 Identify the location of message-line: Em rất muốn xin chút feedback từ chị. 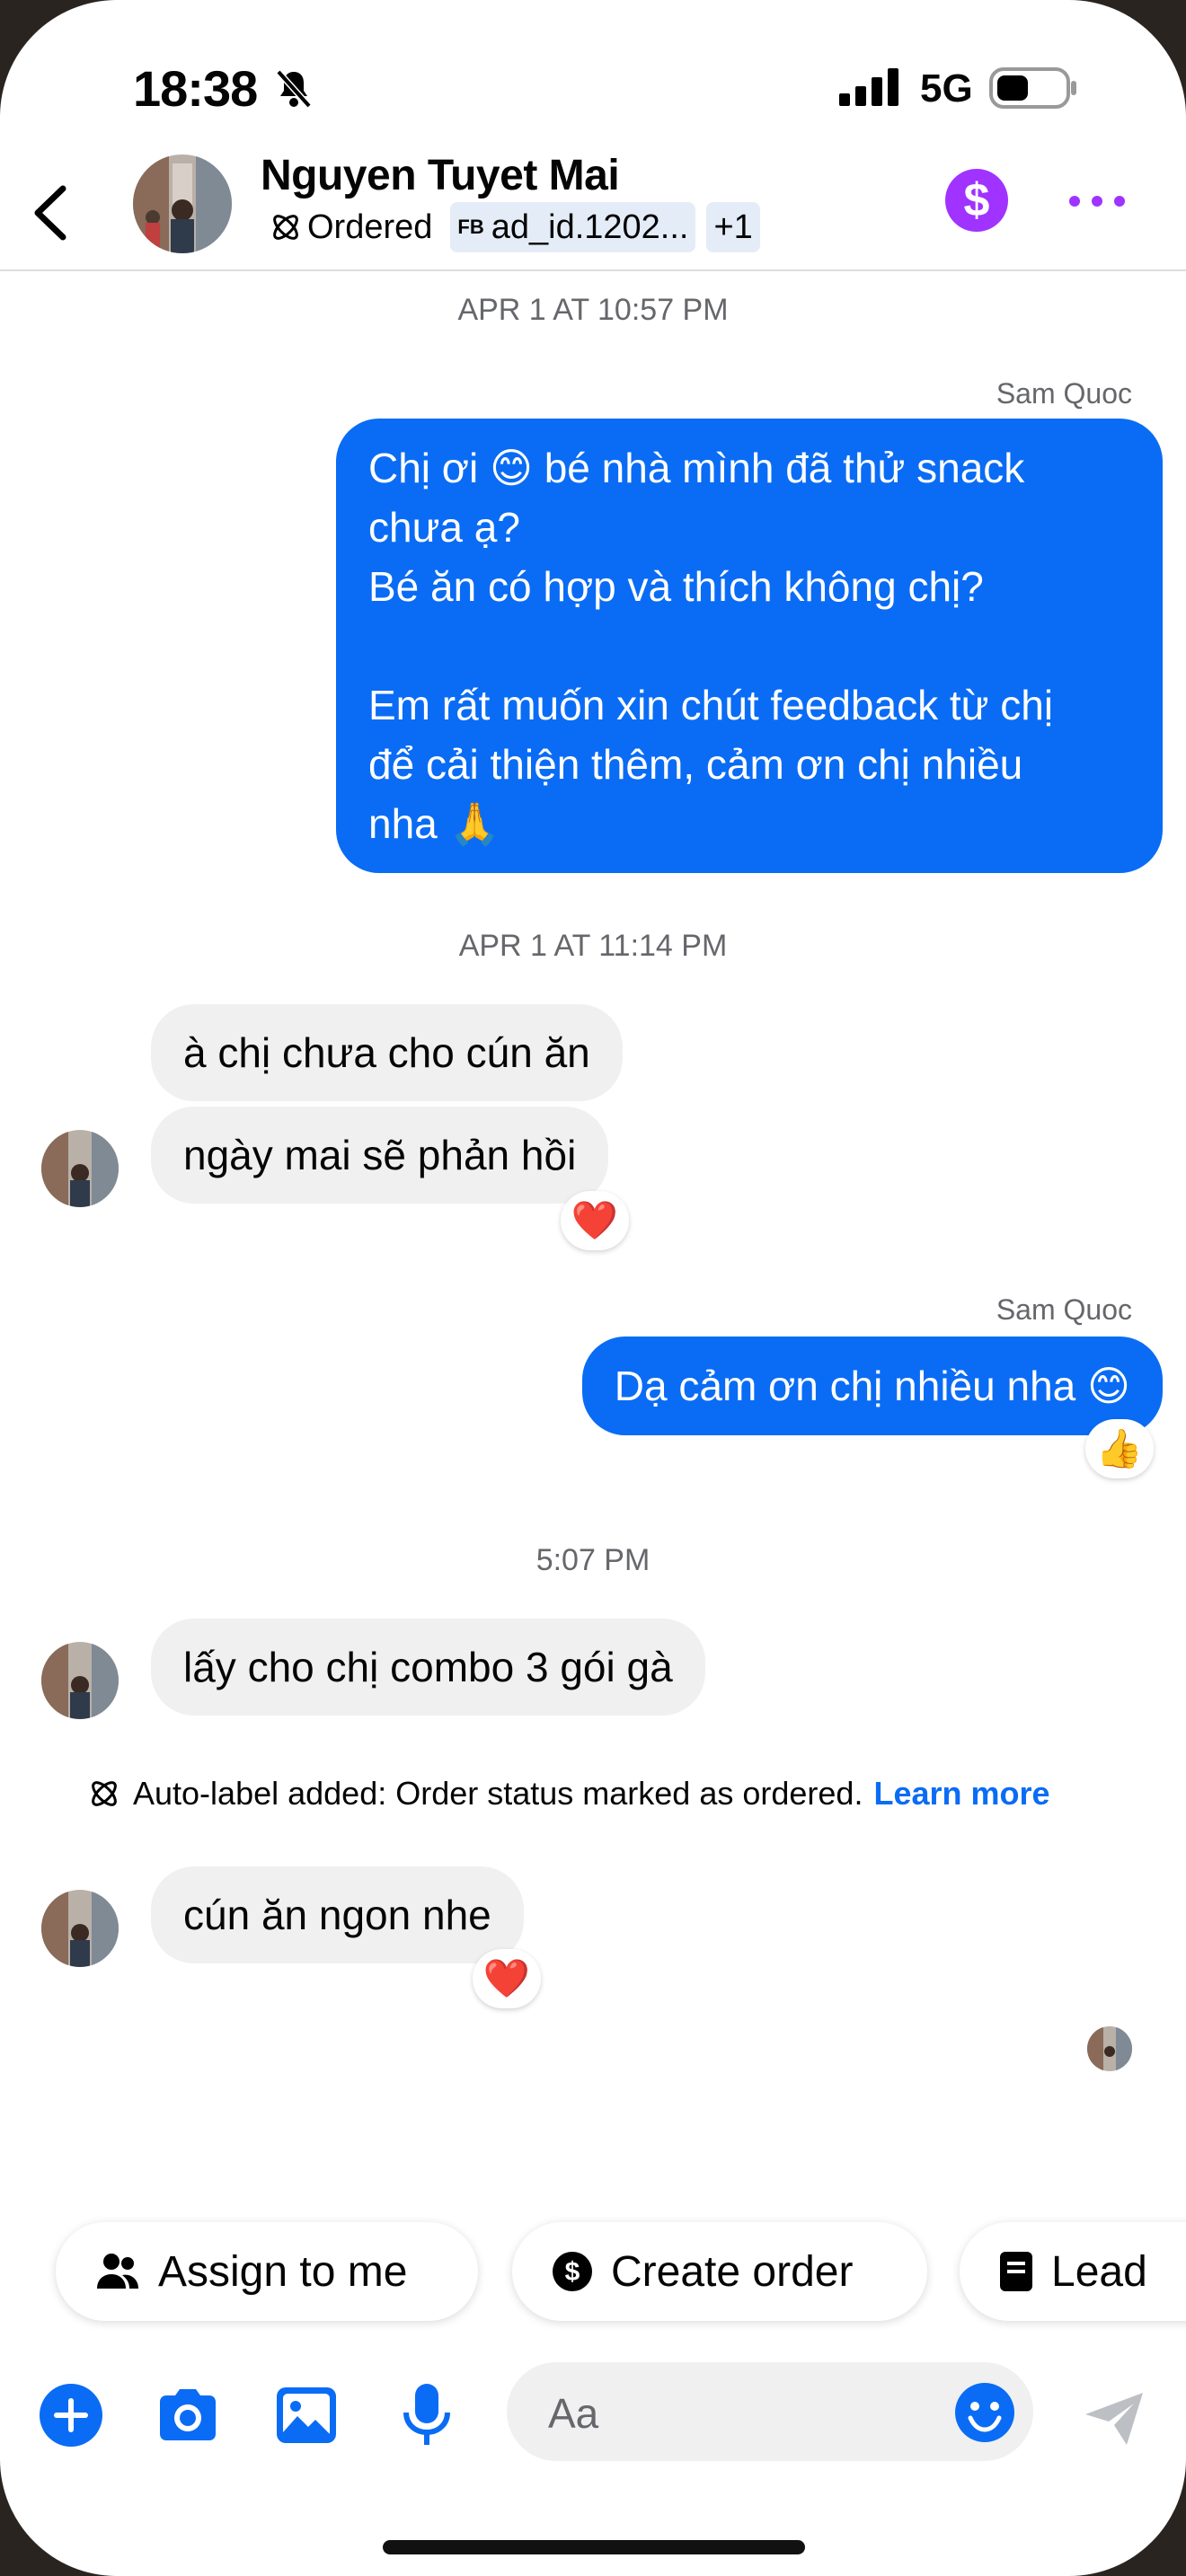
(711, 705).